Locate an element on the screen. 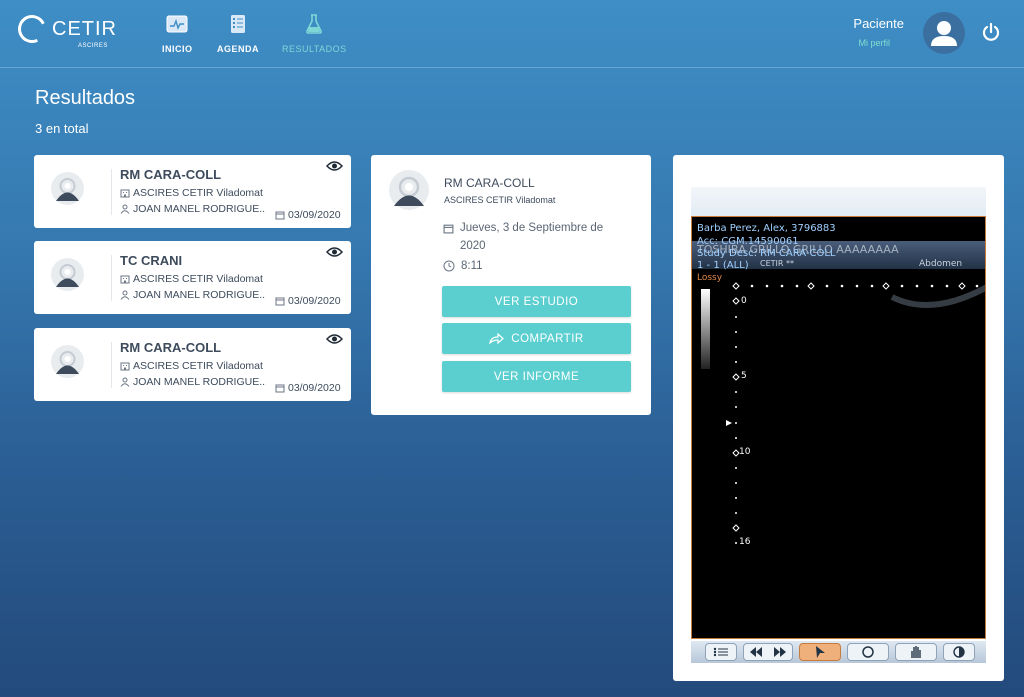  nav-inicio: INICIO is located at coordinates (177, 34).